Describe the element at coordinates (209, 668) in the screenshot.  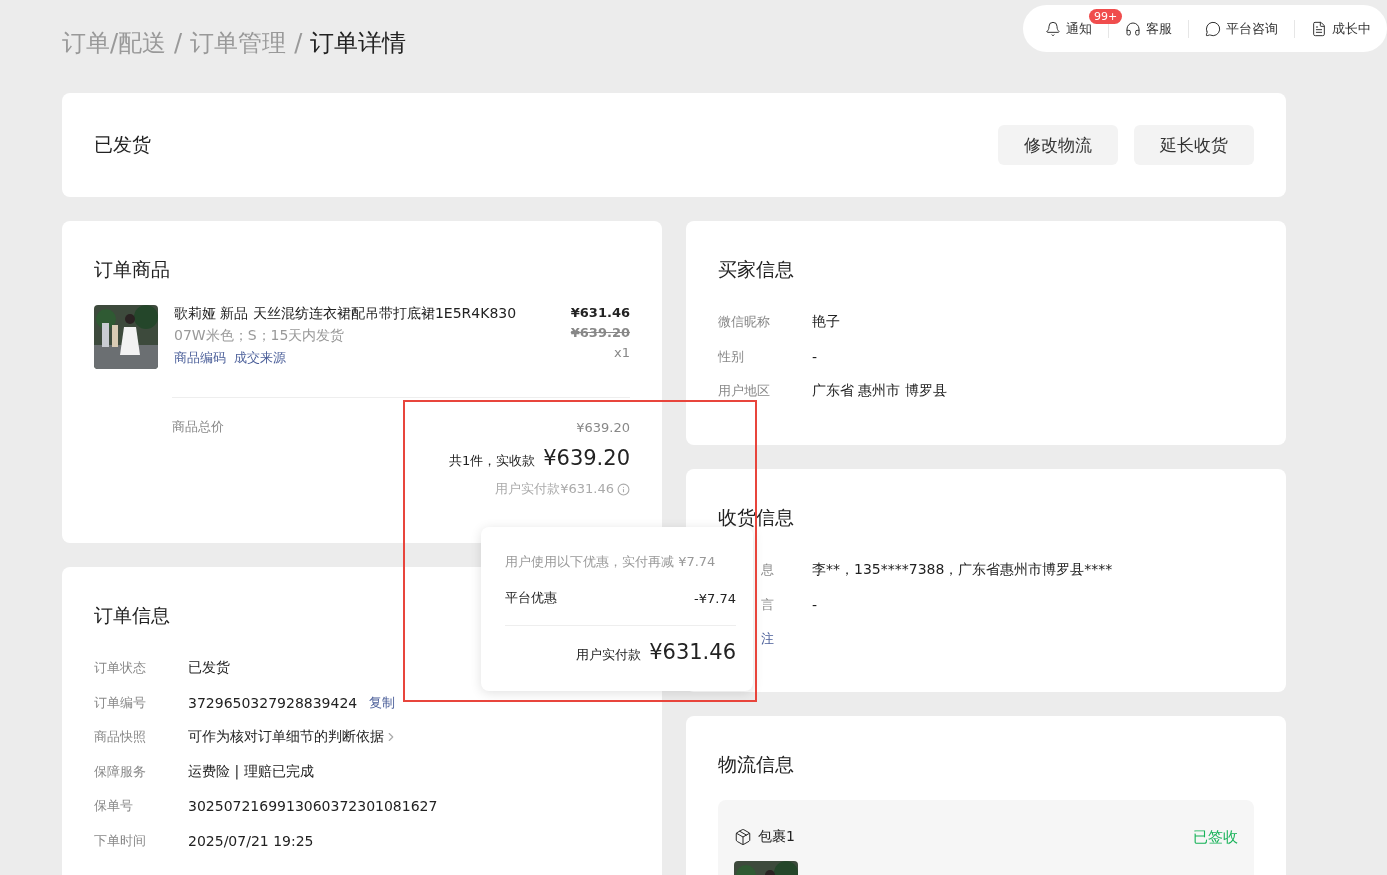
I see `field-value: 已发货` at that location.